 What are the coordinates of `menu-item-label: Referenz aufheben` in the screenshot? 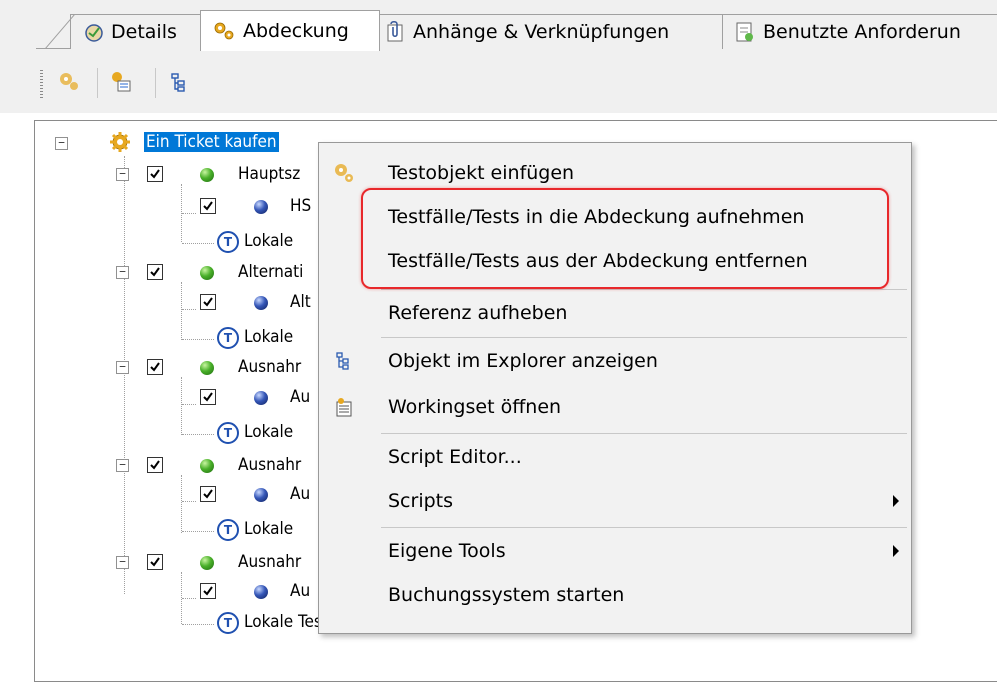 It's located at (478, 313).